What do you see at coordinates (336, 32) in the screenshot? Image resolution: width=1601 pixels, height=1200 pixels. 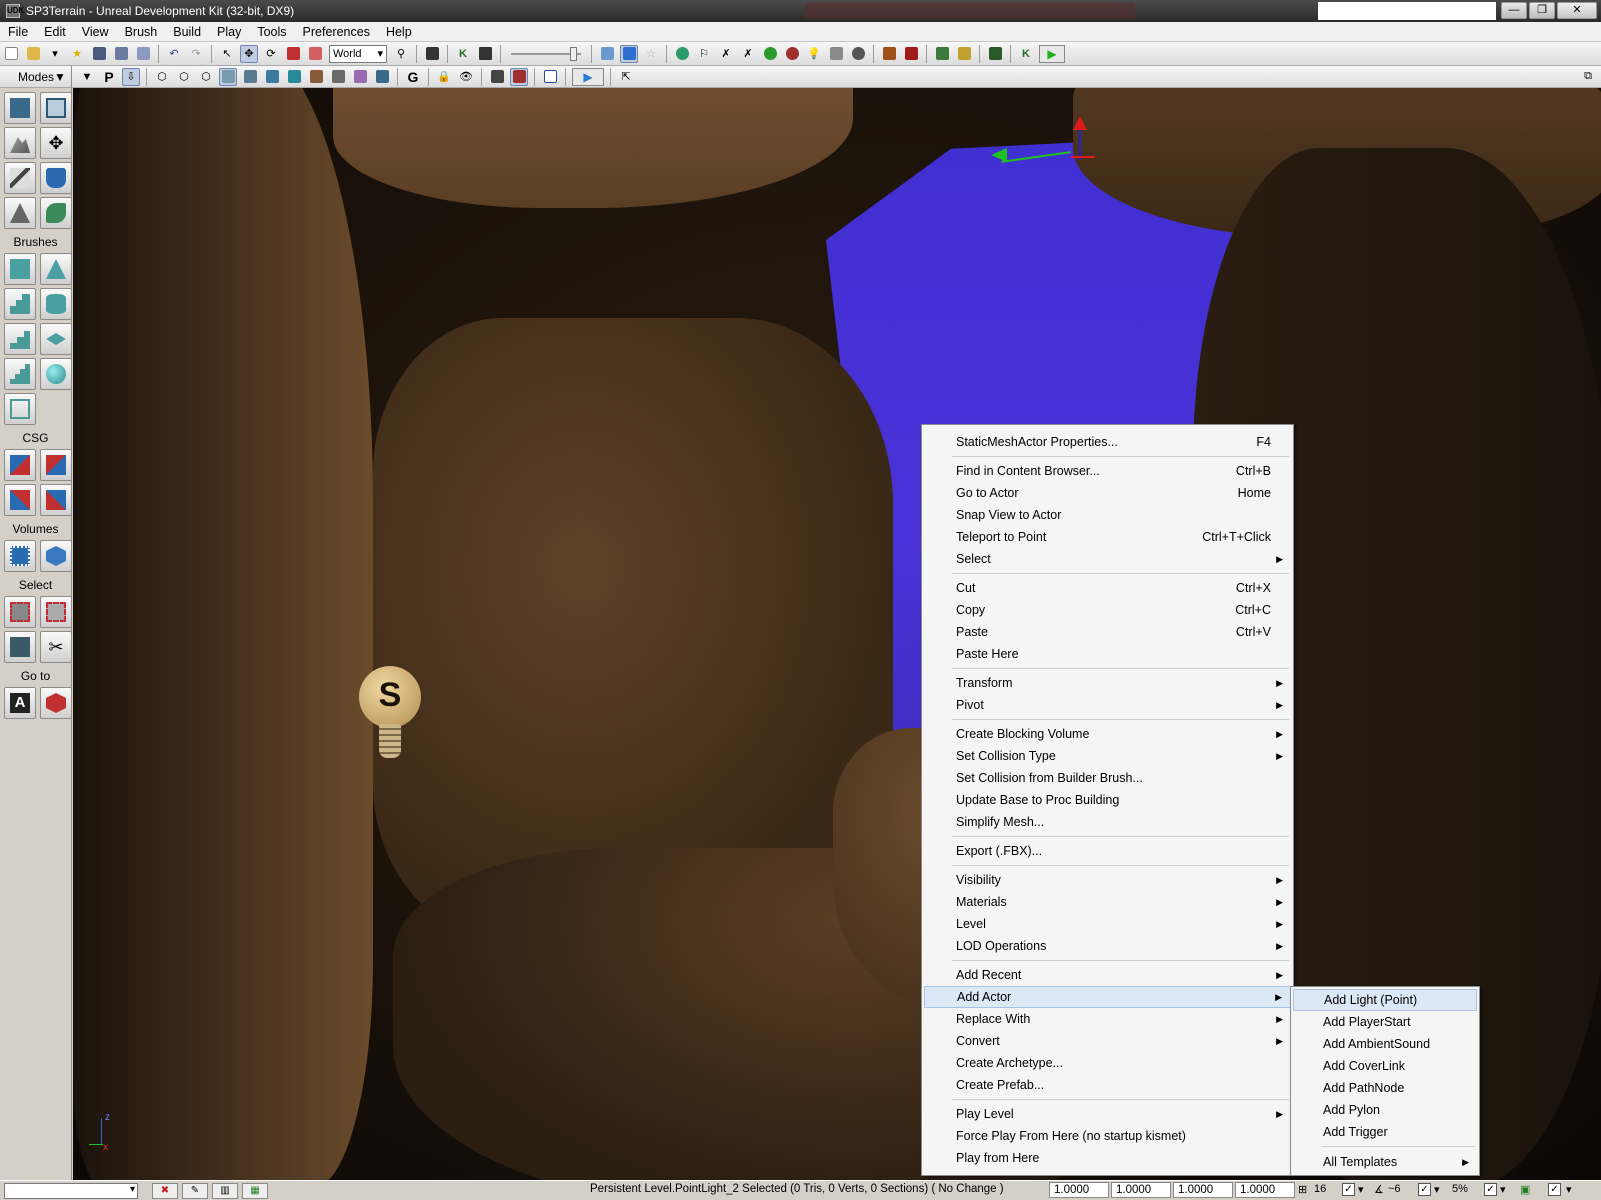 I see `menu-preferences: Preferences` at bounding box center [336, 32].